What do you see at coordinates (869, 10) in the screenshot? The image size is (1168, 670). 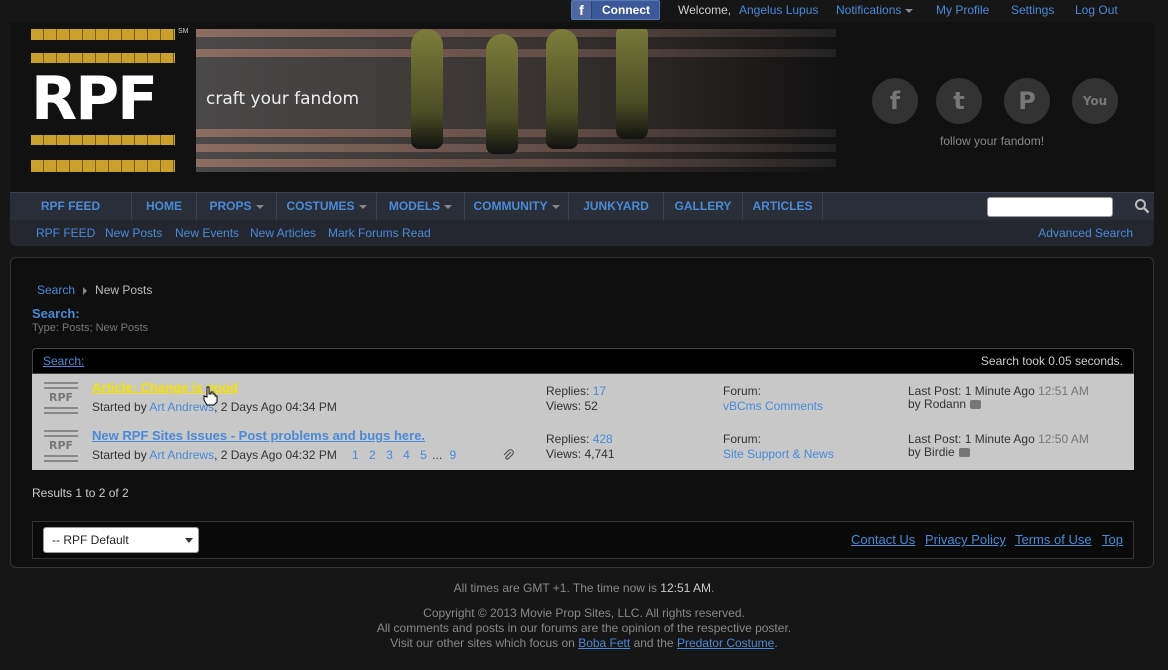 I see `notifications-label: Notifications` at bounding box center [869, 10].